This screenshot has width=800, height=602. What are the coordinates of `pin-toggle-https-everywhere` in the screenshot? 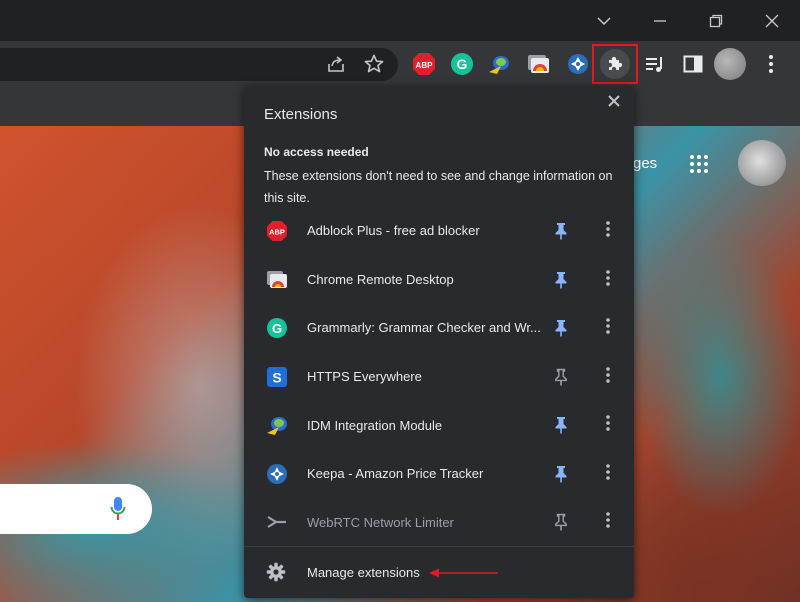 It's located at (561, 377).